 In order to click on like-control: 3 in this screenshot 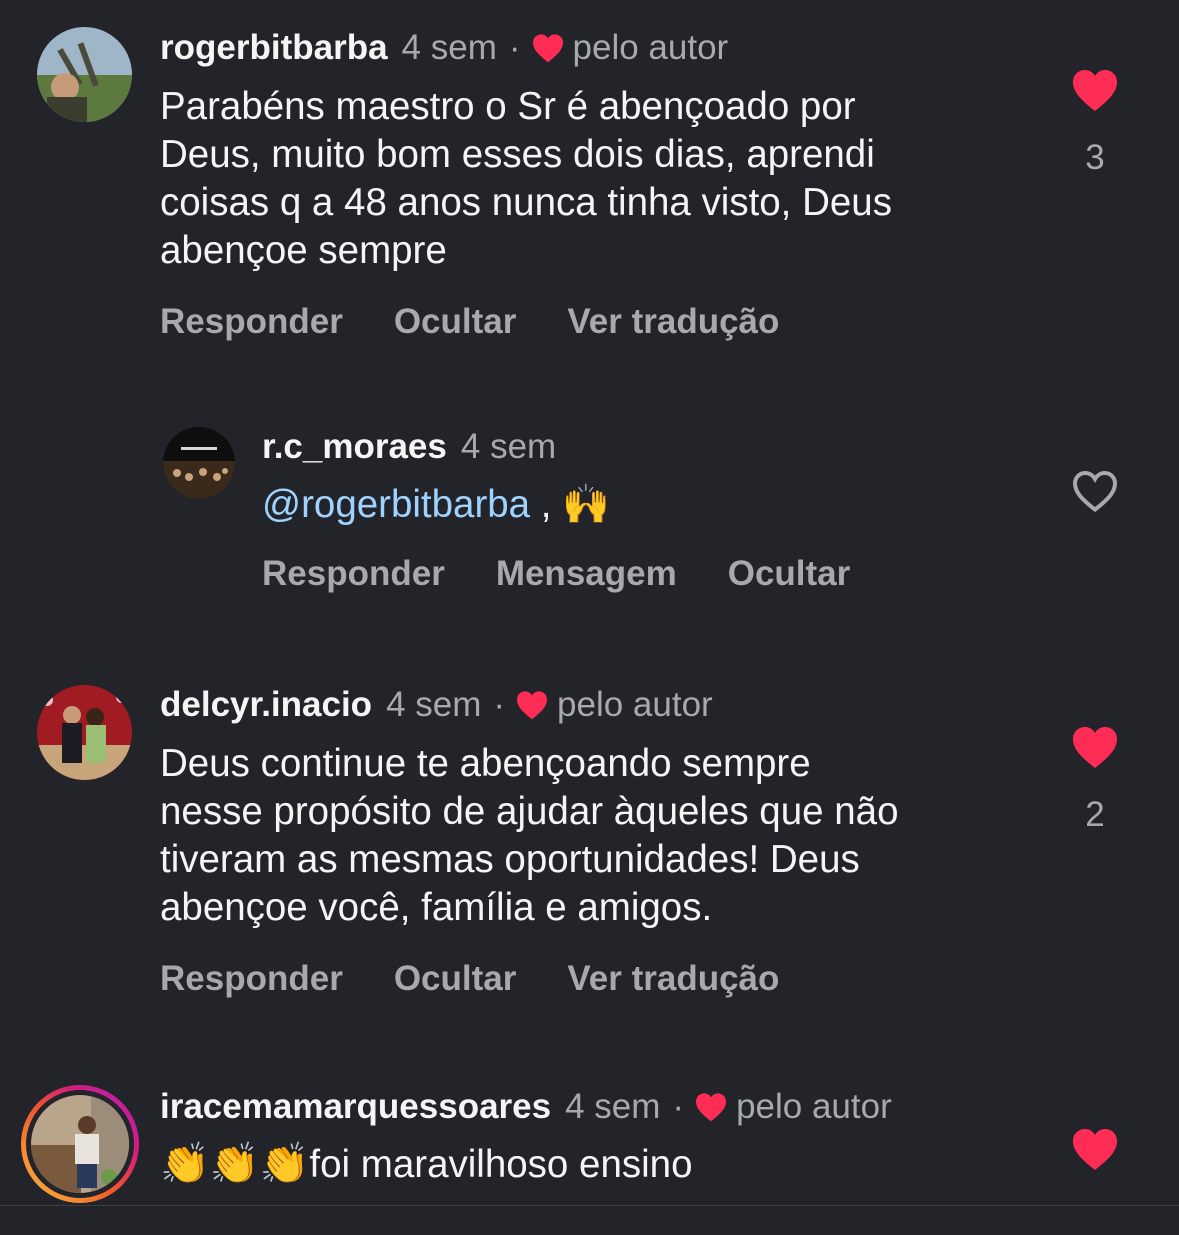, I will do `click(1095, 123)`.